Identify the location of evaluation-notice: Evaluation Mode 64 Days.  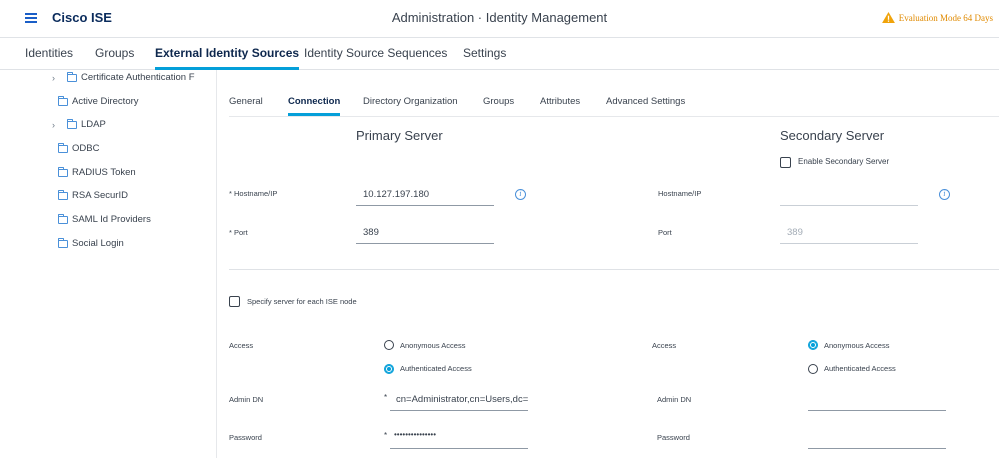
(937, 17).